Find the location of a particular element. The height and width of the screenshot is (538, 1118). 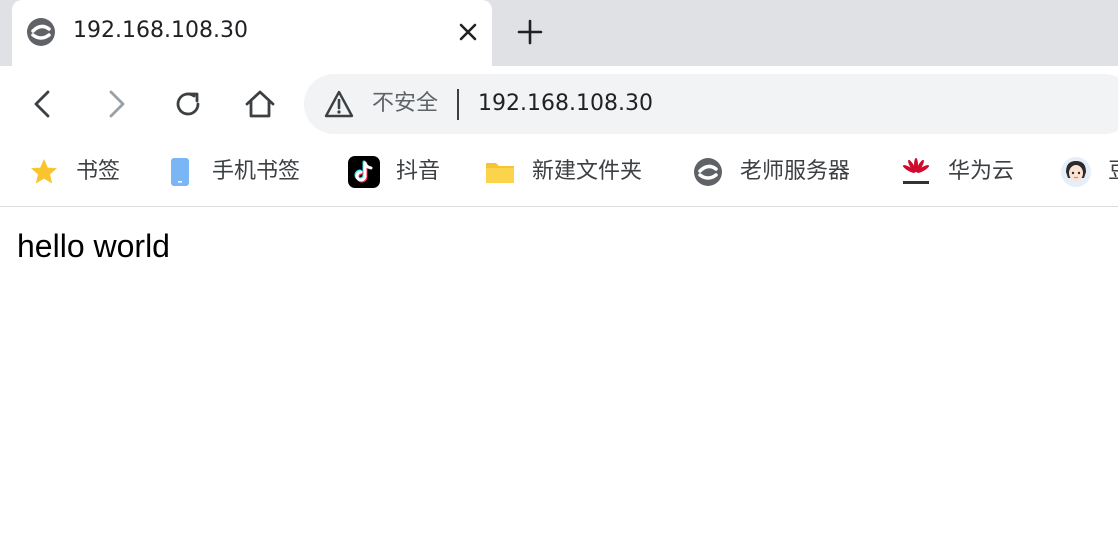

bookmark-label: 华为云 is located at coordinates (981, 171).